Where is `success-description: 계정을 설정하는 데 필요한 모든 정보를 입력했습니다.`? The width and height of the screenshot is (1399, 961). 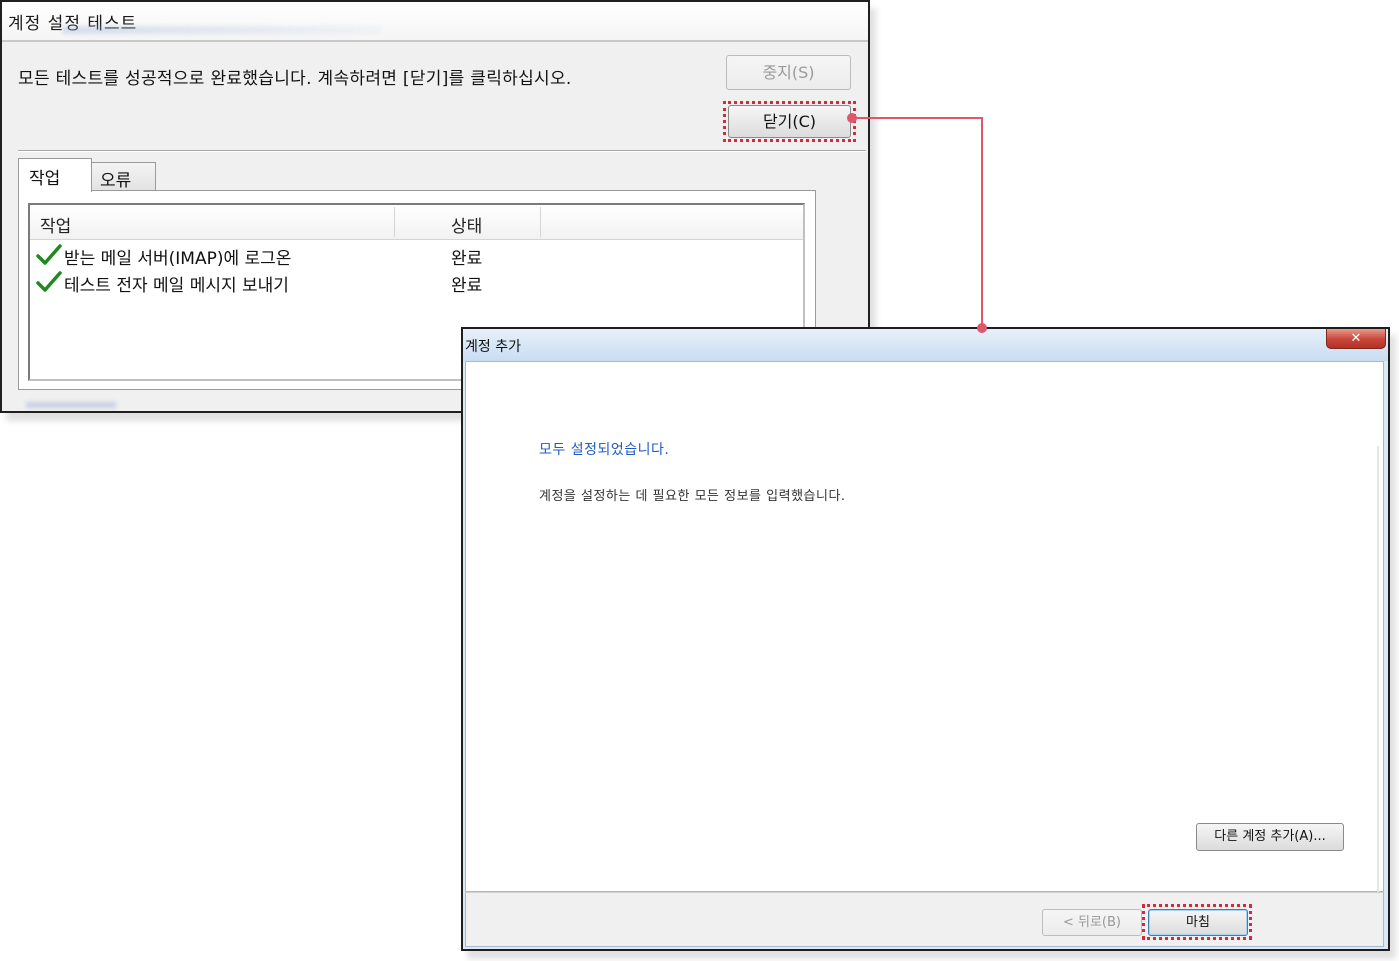
success-description: 계정을 설정하는 데 필요한 모든 정보를 입력했습니다. is located at coordinates (692, 496).